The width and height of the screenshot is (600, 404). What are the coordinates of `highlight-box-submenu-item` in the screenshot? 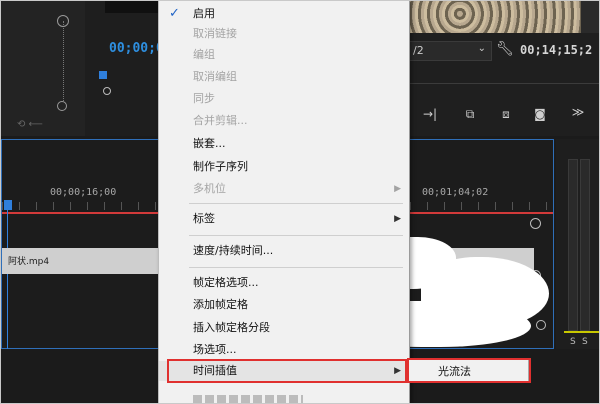 It's located at (469, 370).